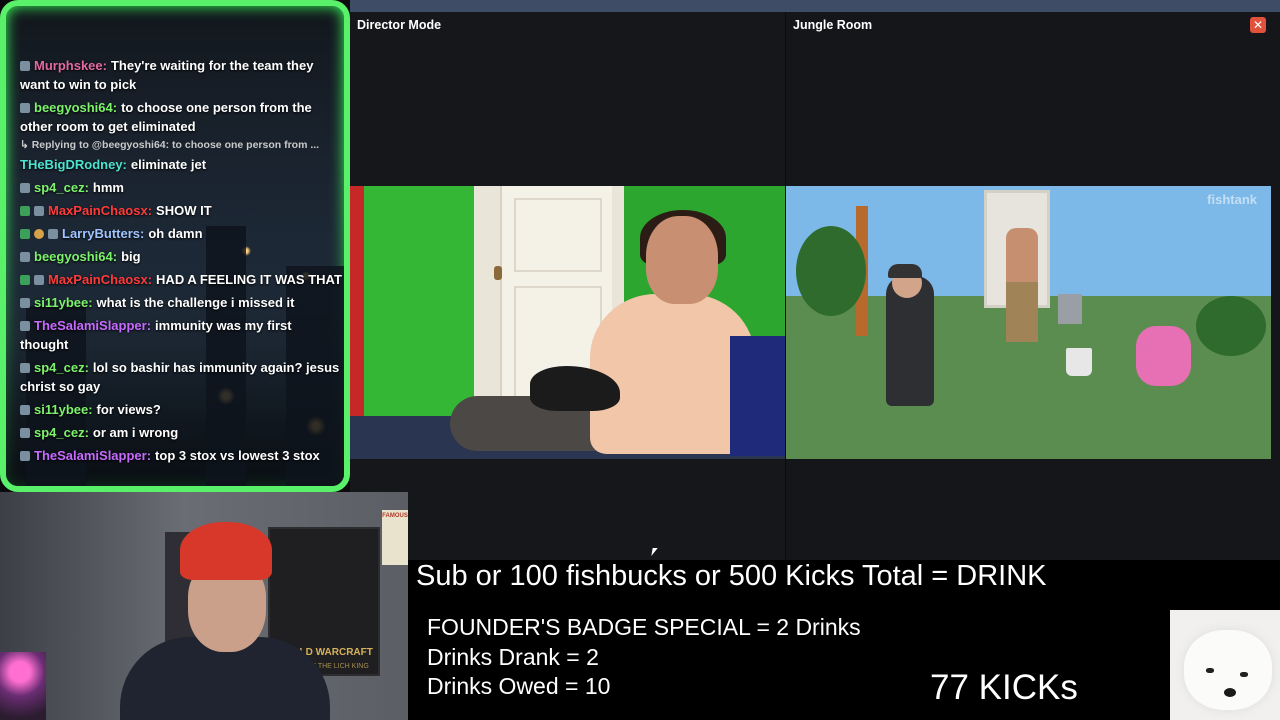 The image size is (1280, 720). Describe the element at coordinates (757, 396) in the screenshot. I see `scene-pillow` at that location.